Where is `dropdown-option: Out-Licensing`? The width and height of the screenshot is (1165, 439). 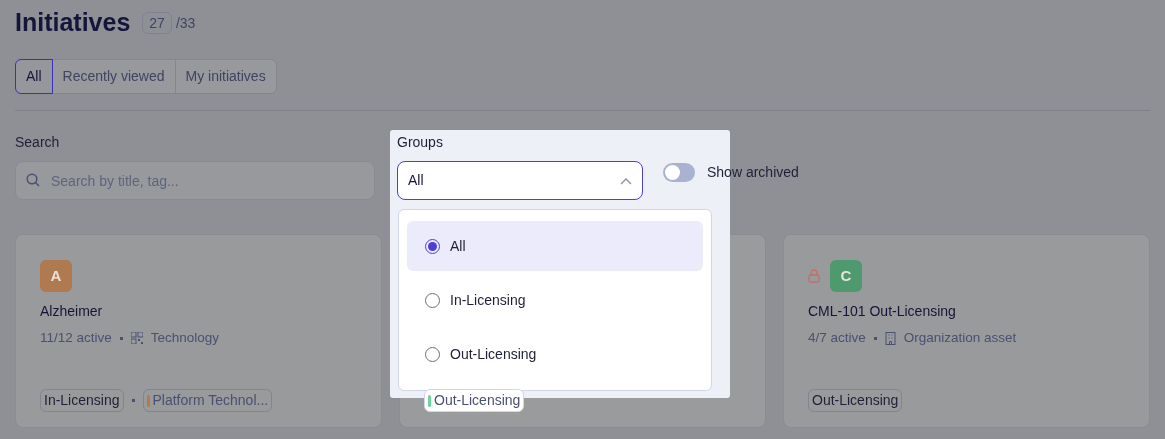
dropdown-option: Out-Licensing is located at coordinates (555, 354).